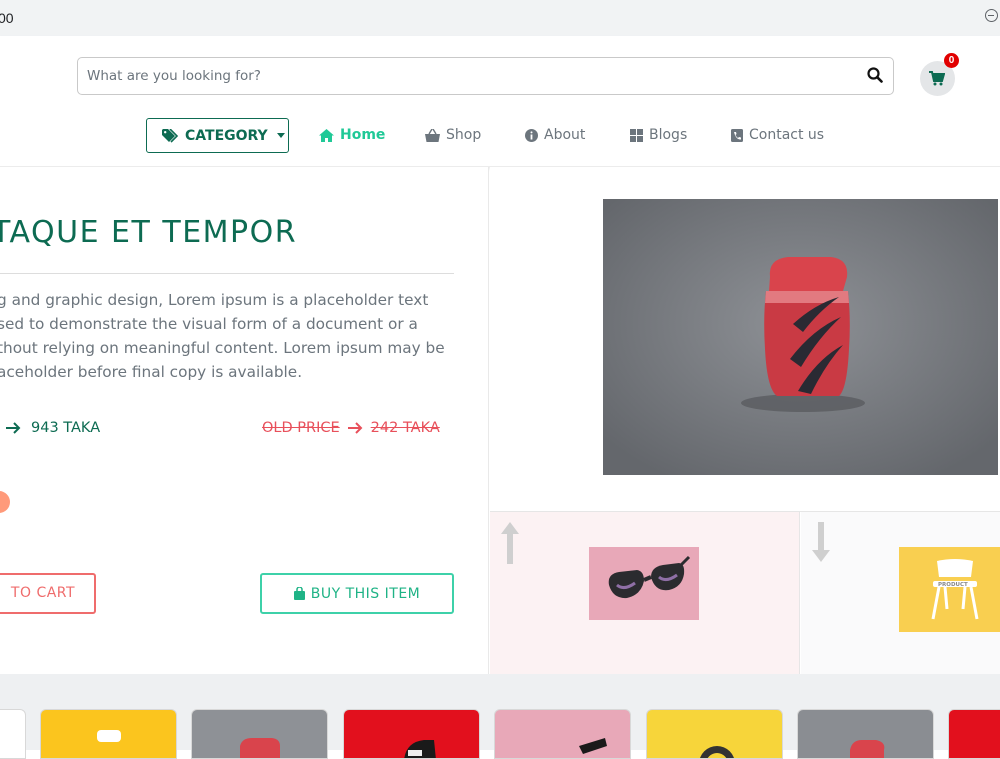 The height and width of the screenshot is (759, 1000). I want to click on related-products-strip, so click(500, 716).